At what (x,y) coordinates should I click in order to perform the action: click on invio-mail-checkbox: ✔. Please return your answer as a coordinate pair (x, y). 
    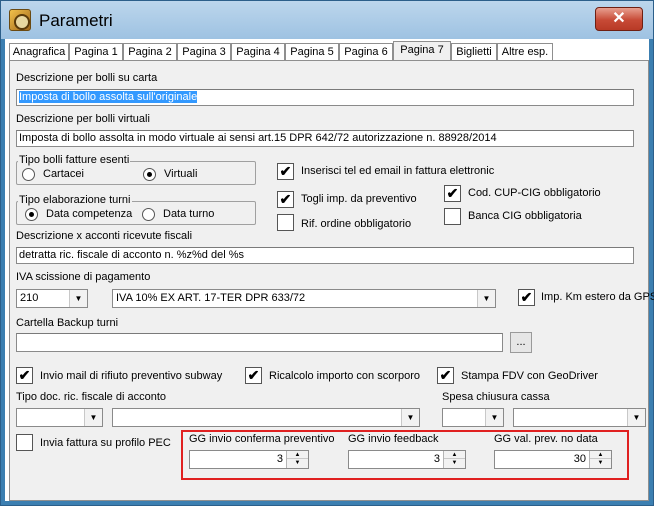
    Looking at the image, I should click on (24, 375).